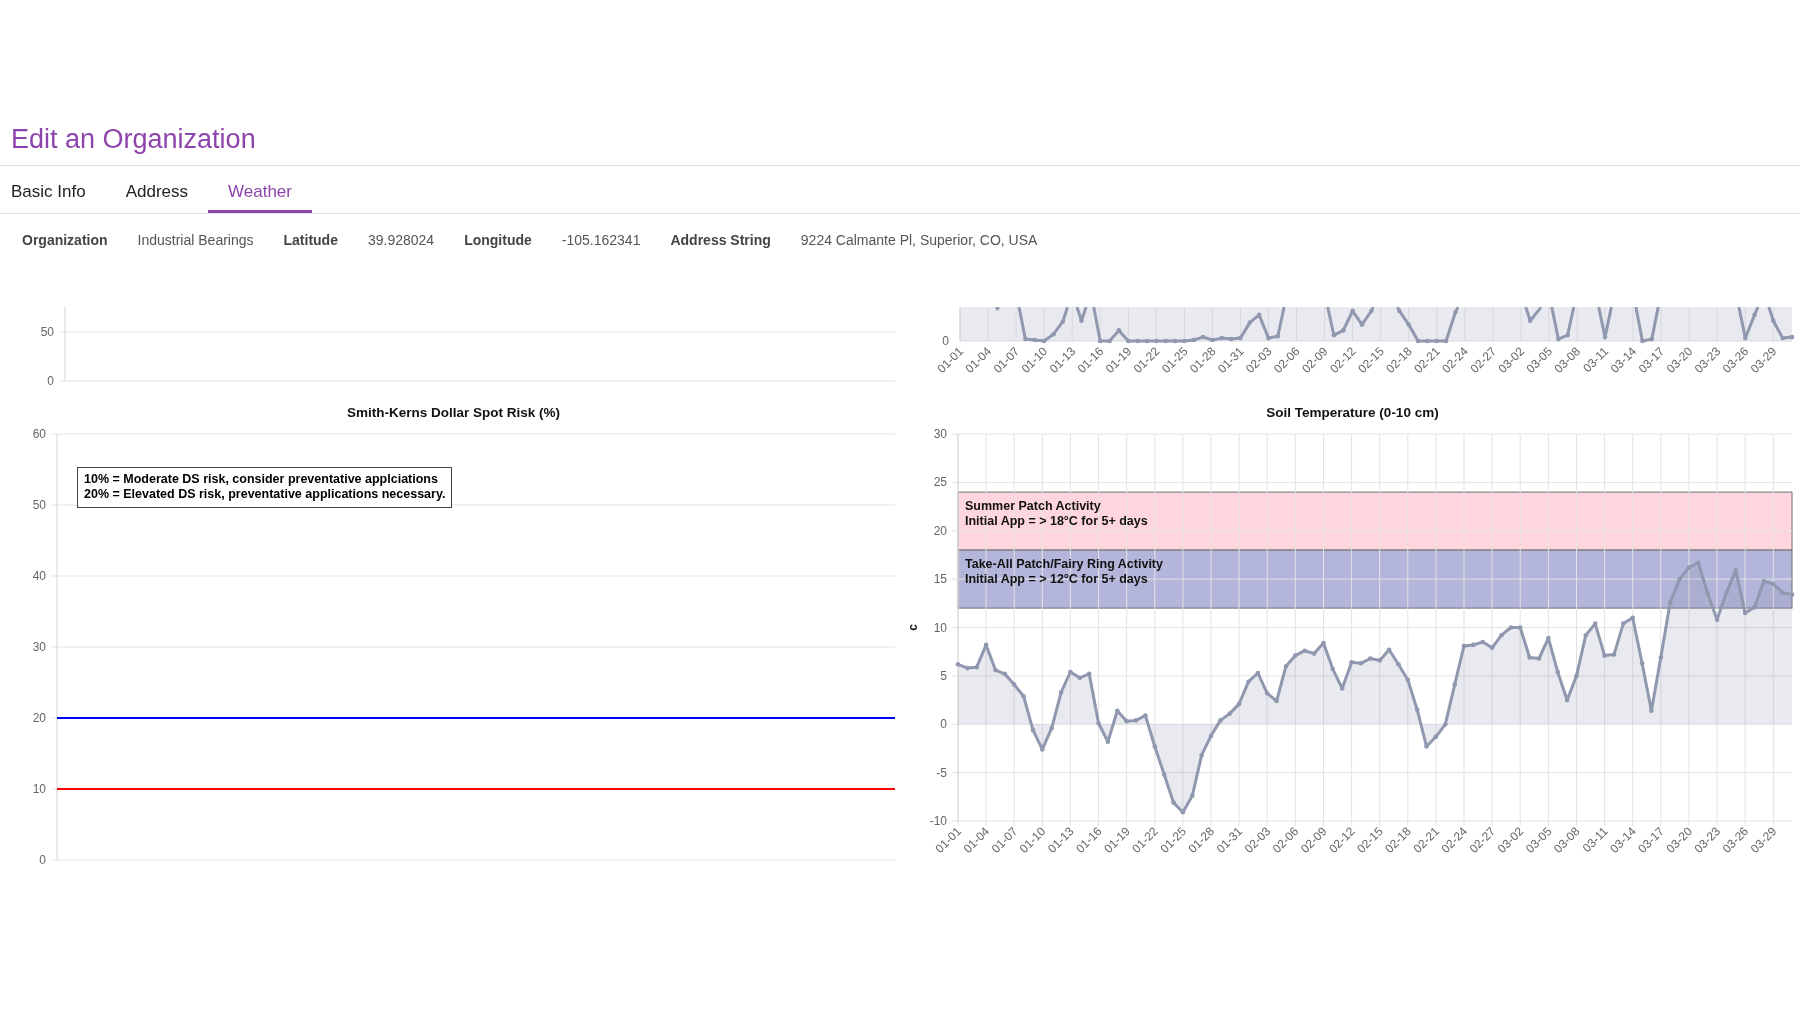  I want to click on tab: Weather, so click(260, 189).